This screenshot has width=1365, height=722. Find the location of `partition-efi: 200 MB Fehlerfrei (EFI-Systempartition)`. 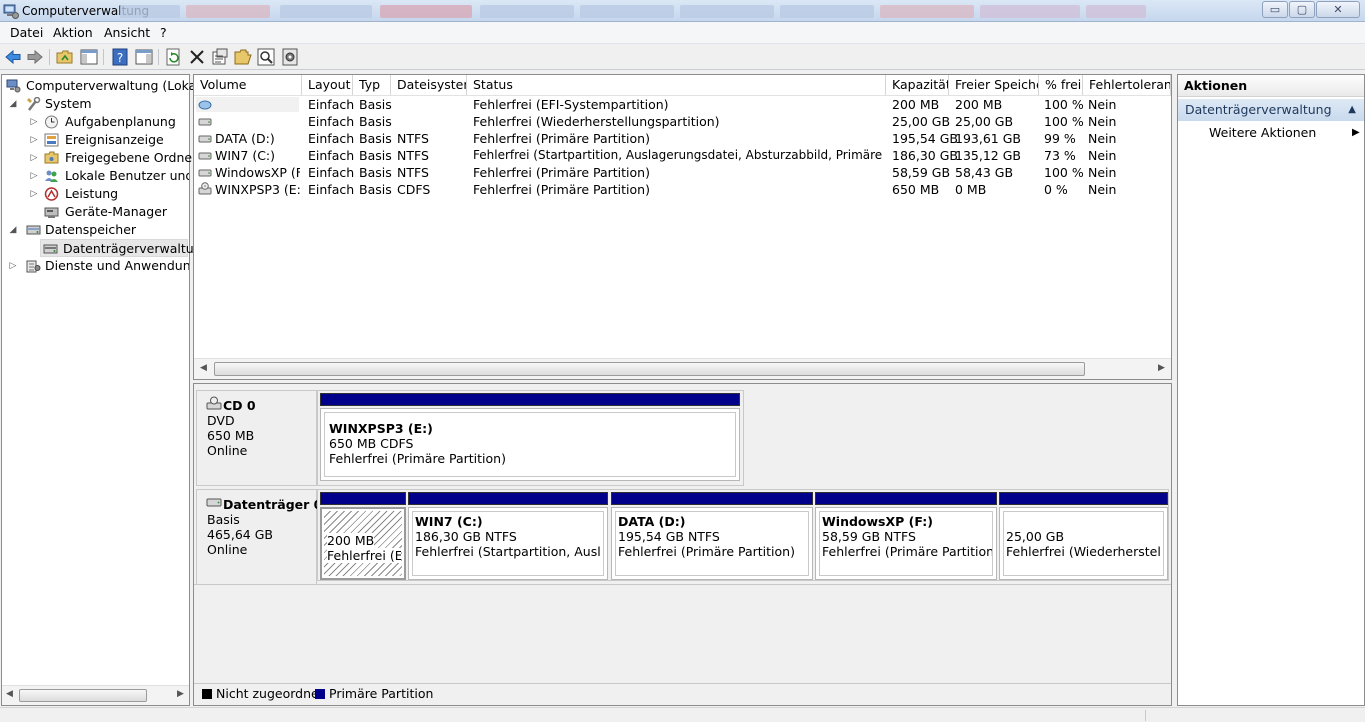

partition-efi: 200 MB Fehlerfrei (EFI-Systempartition) is located at coordinates (363, 543).